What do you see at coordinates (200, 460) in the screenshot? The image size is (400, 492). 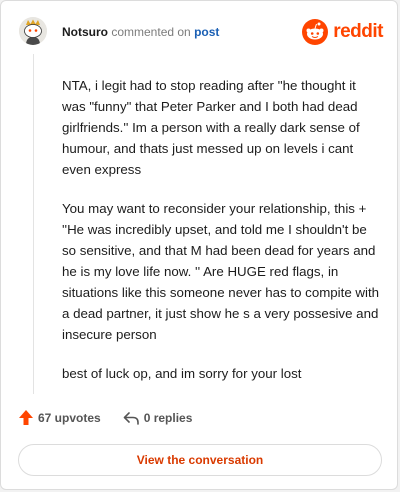 I see `view-conversation-button: View the conversation` at bounding box center [200, 460].